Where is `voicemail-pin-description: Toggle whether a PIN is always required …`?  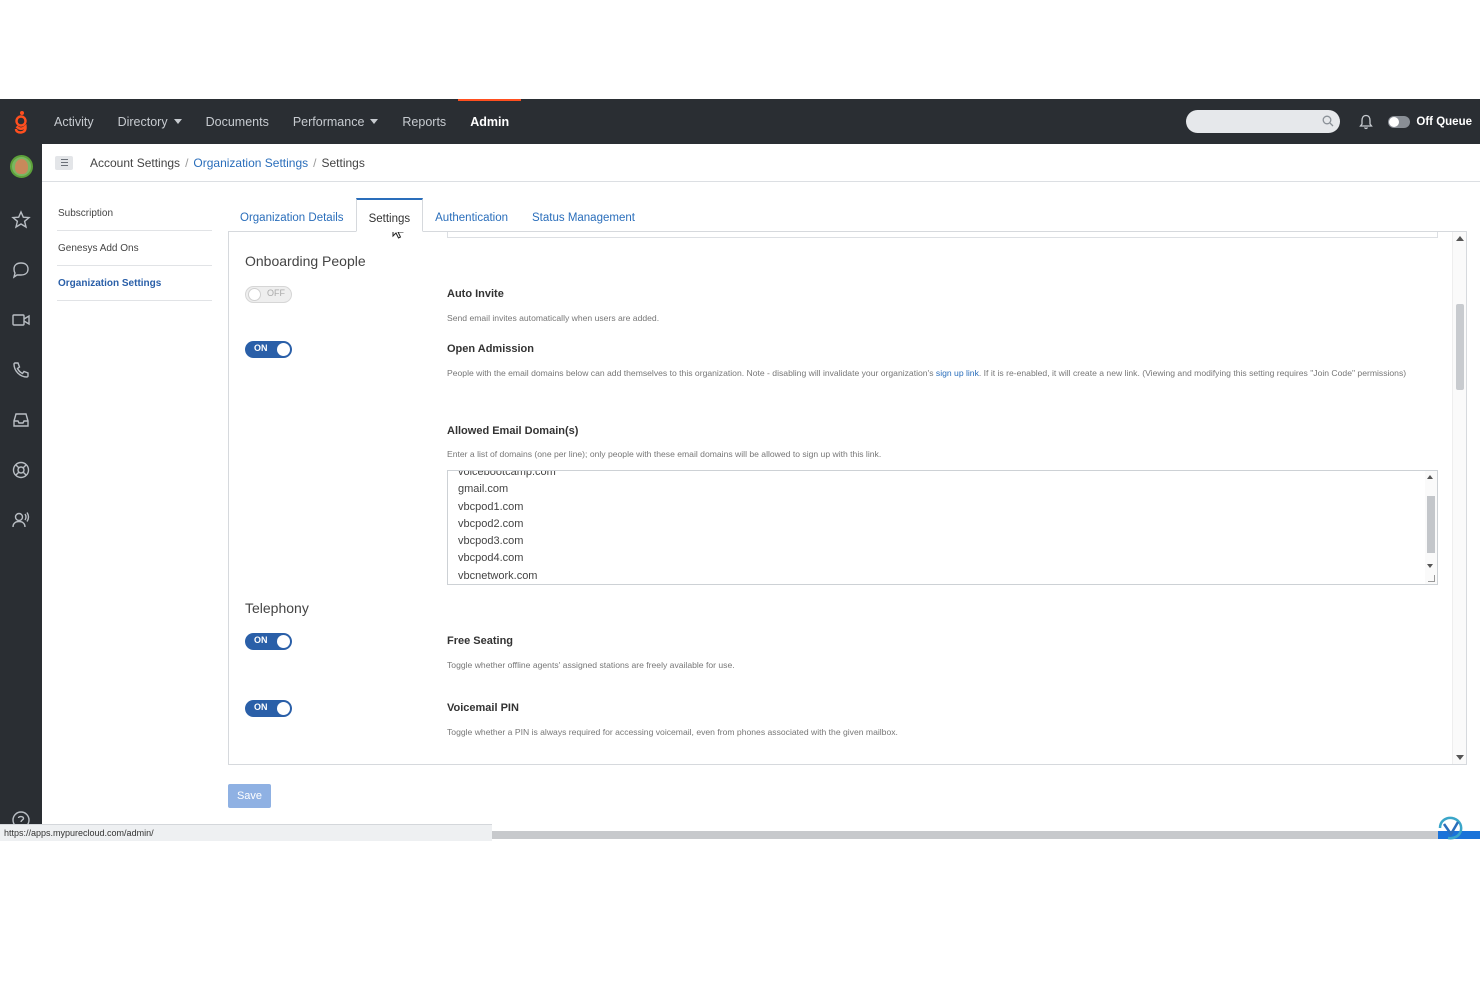 voicemail-pin-description: Toggle whether a PIN is always required … is located at coordinates (672, 732).